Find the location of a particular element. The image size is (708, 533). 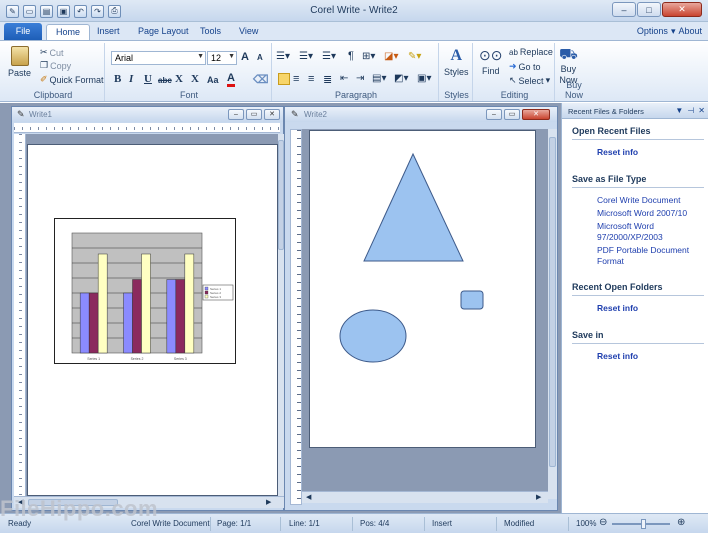

zoom-in-button: ⊕ is located at coordinates (681, 522).